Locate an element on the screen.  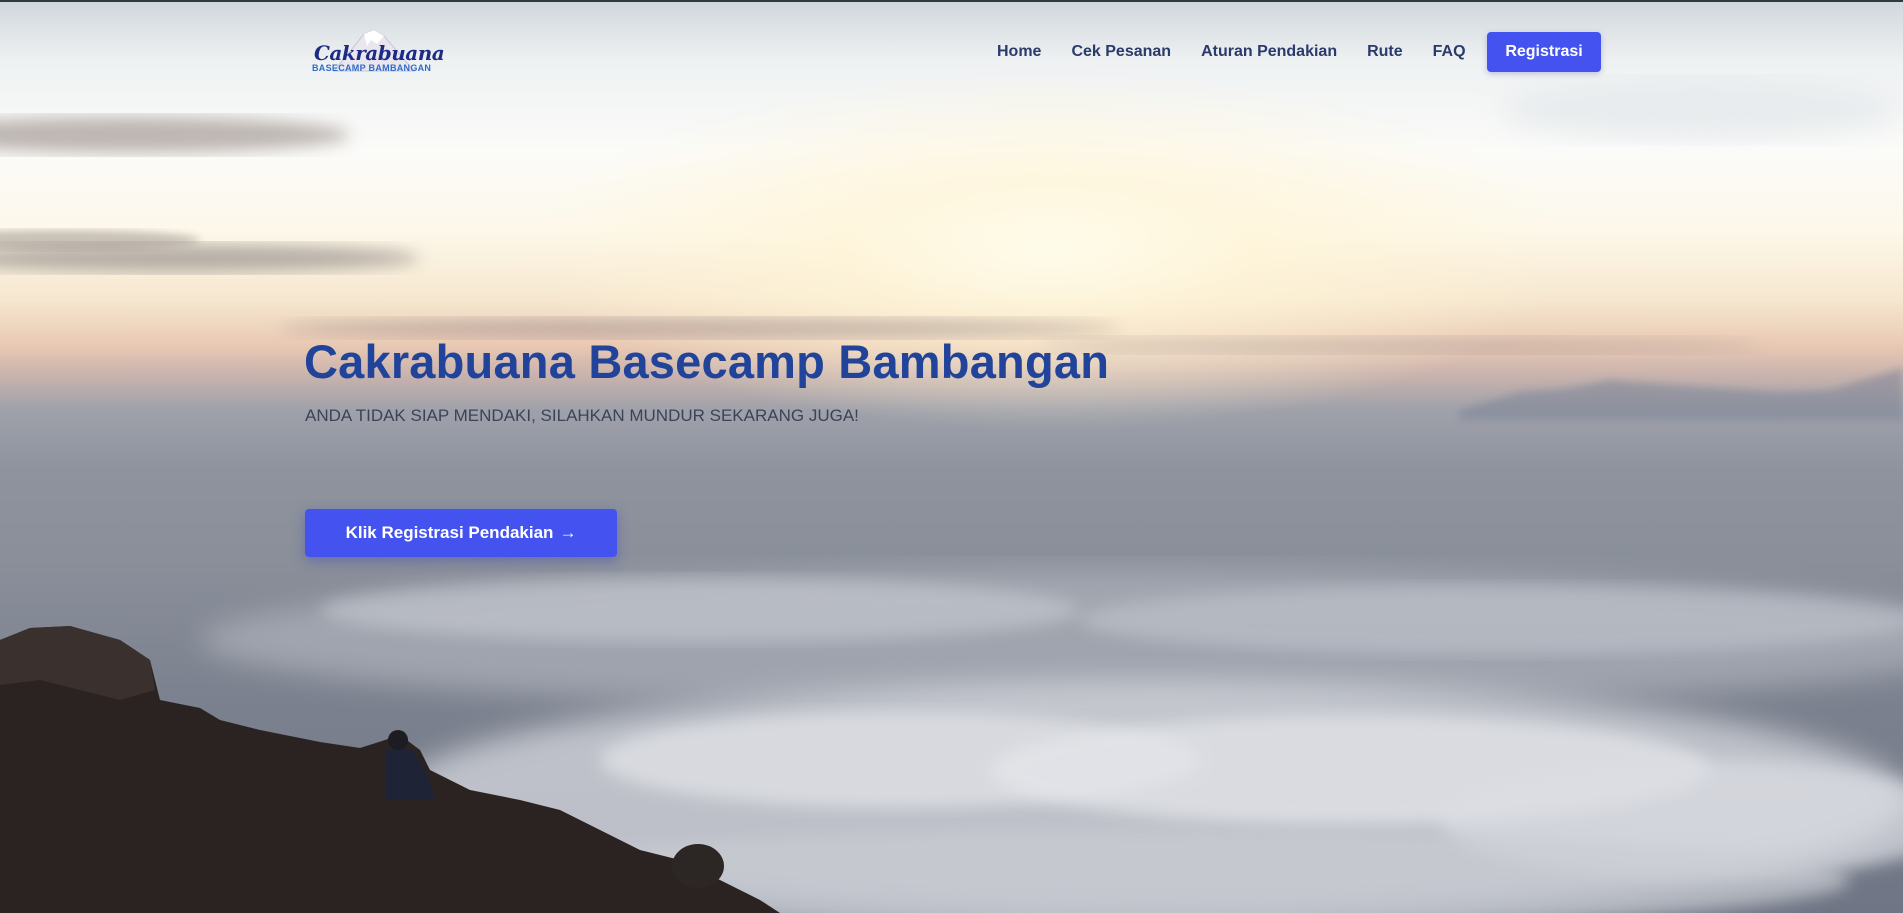
nav-link-home: Home is located at coordinates (1019, 52).